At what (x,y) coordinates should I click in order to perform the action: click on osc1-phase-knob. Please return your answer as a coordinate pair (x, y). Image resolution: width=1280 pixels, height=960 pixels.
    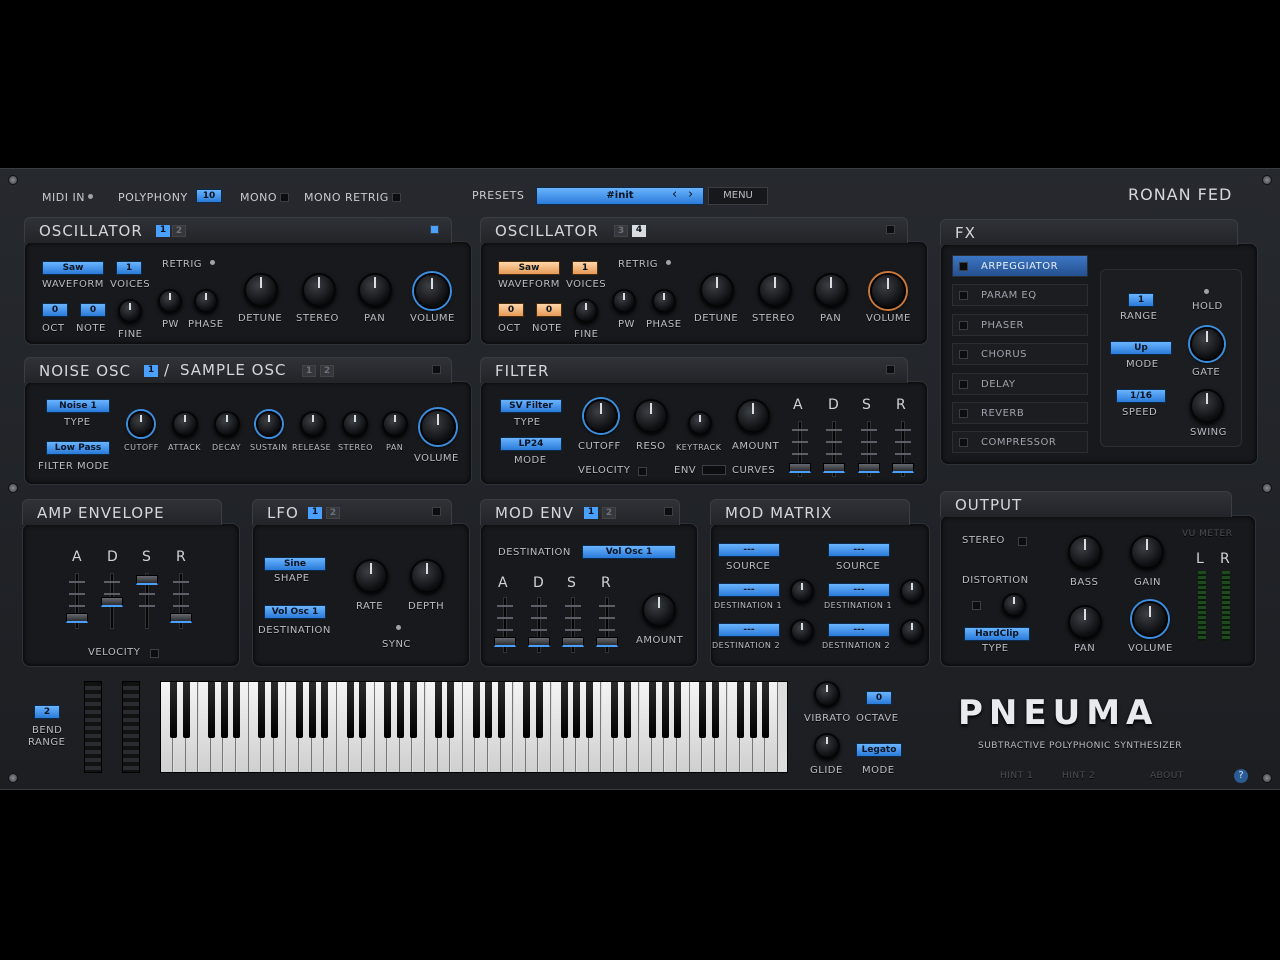
    Looking at the image, I should click on (206, 301).